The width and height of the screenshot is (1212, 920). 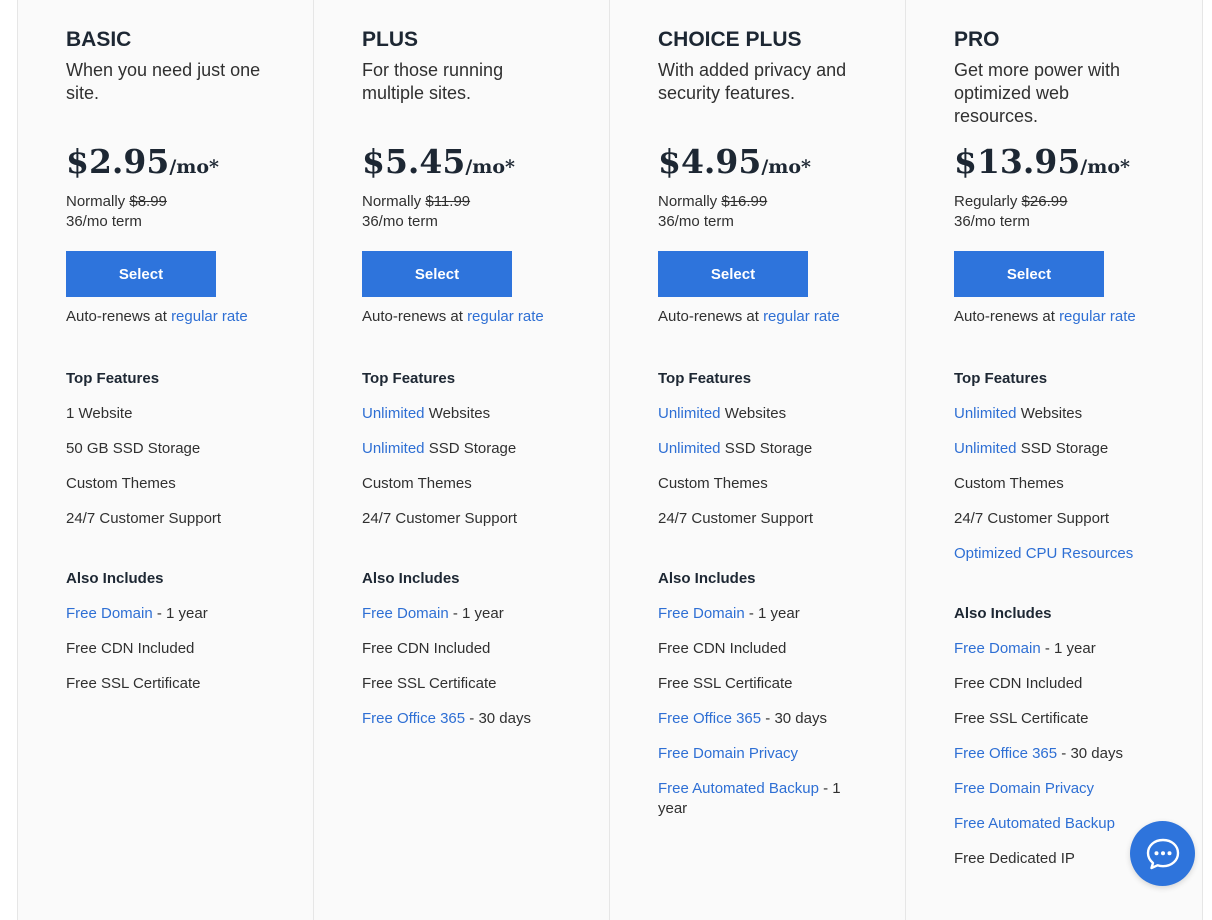 I want to click on plan-term: 36/mo term, so click(x=400, y=221).